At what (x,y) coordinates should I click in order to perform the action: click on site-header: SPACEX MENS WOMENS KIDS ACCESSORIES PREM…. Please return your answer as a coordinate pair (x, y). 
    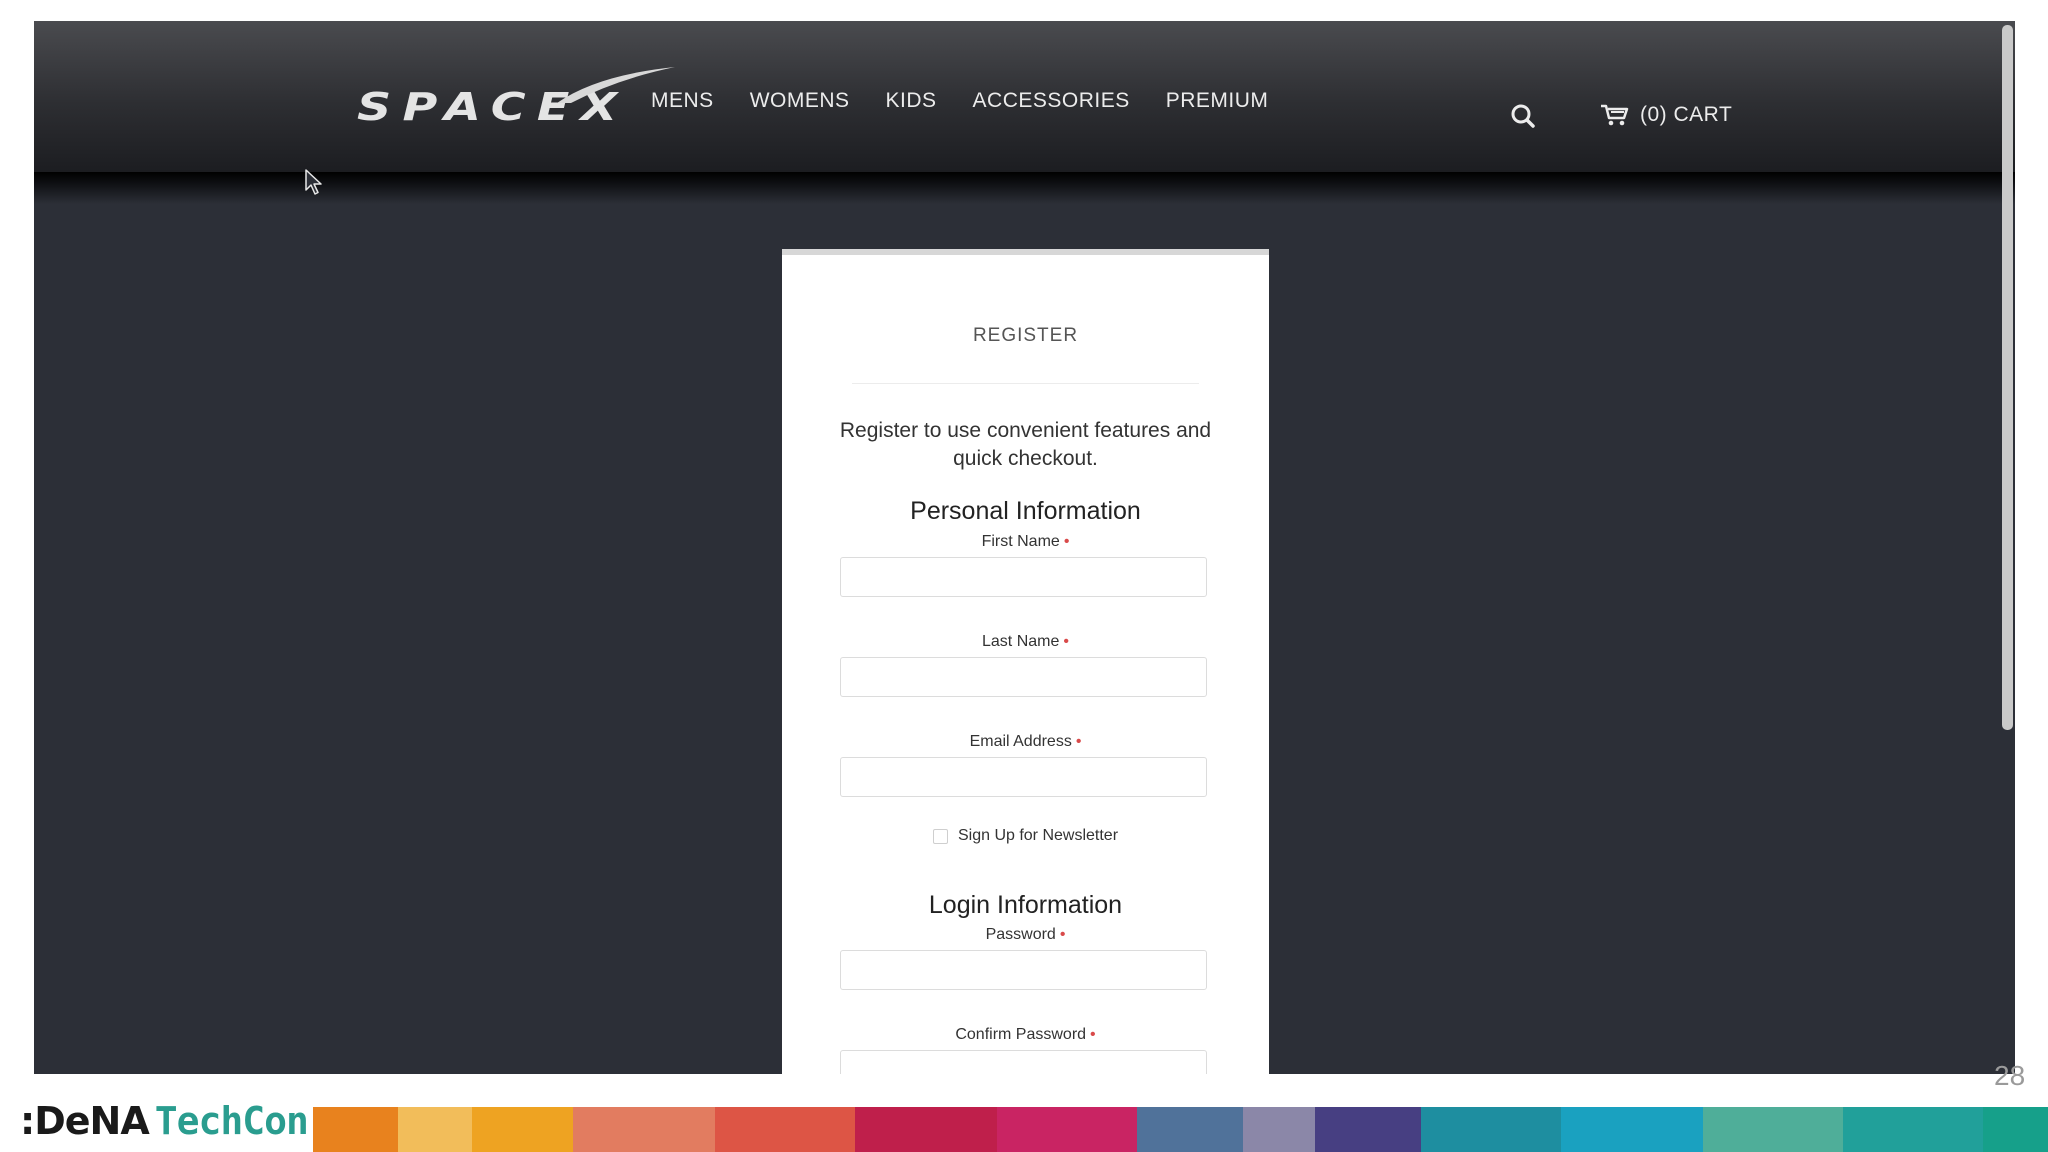
    Looking at the image, I should click on (1024, 96).